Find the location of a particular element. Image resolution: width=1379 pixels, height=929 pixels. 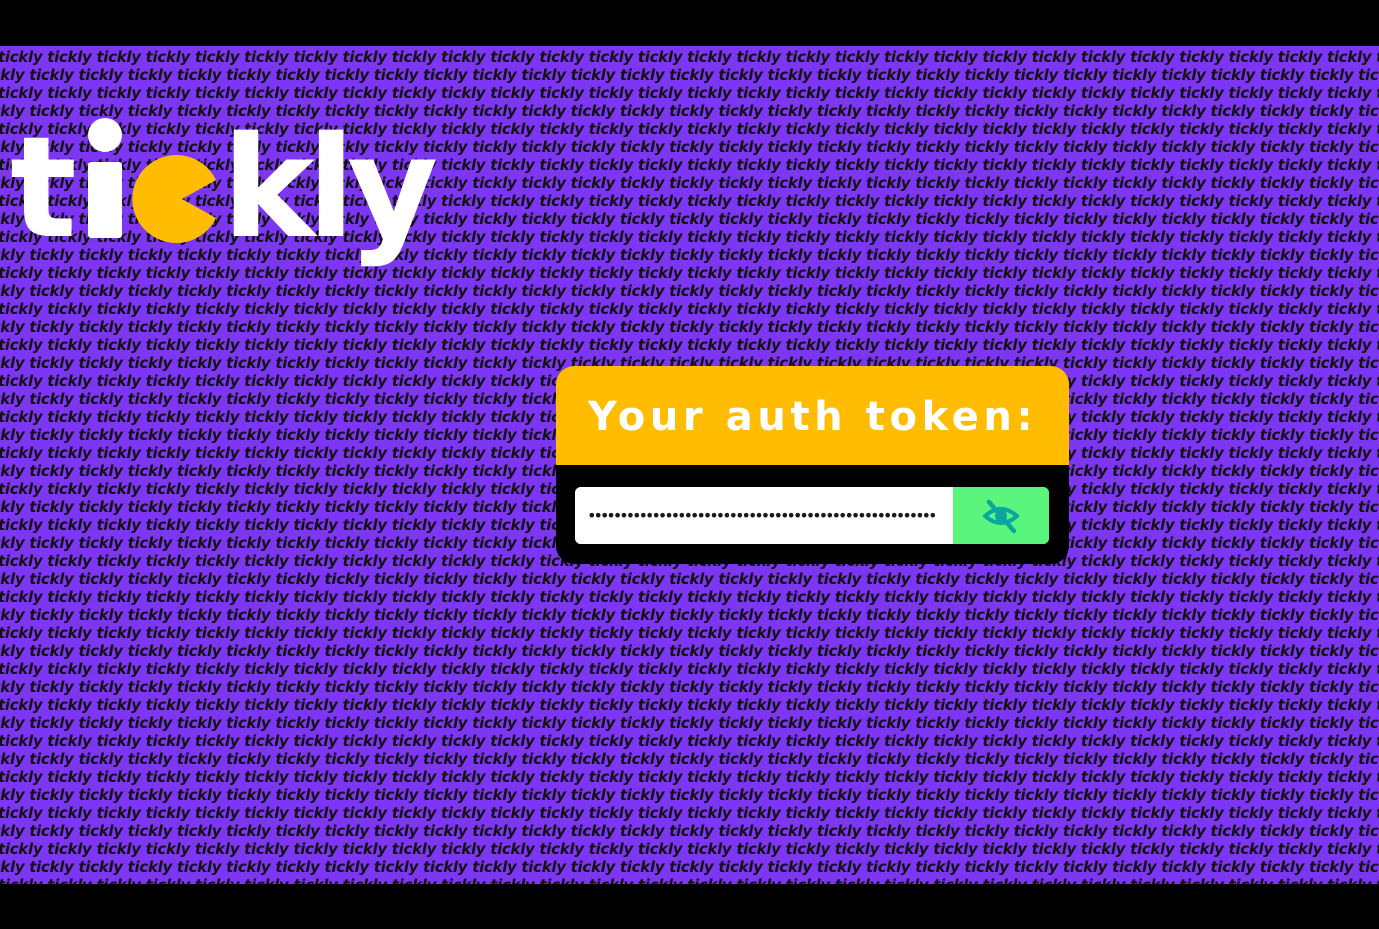

logo-letter-i-stem is located at coordinates (105, 200).